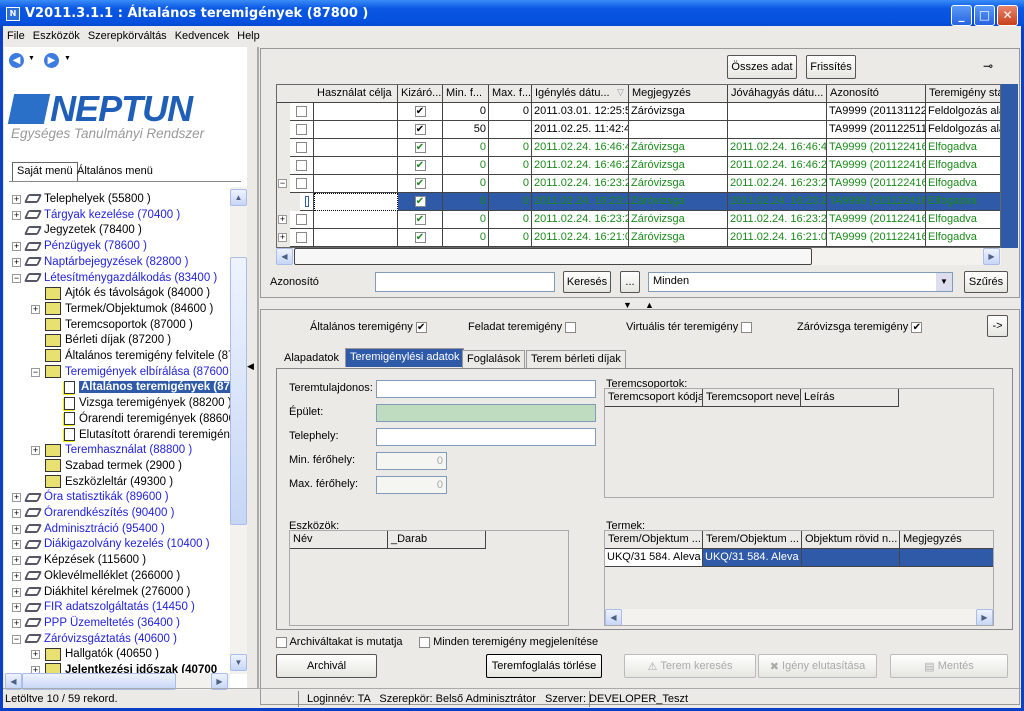 Image resolution: width=1024 pixels, height=711 pixels. What do you see at coordinates (1009, 166) in the screenshot?
I see `grid-vertical-scrollbar` at bounding box center [1009, 166].